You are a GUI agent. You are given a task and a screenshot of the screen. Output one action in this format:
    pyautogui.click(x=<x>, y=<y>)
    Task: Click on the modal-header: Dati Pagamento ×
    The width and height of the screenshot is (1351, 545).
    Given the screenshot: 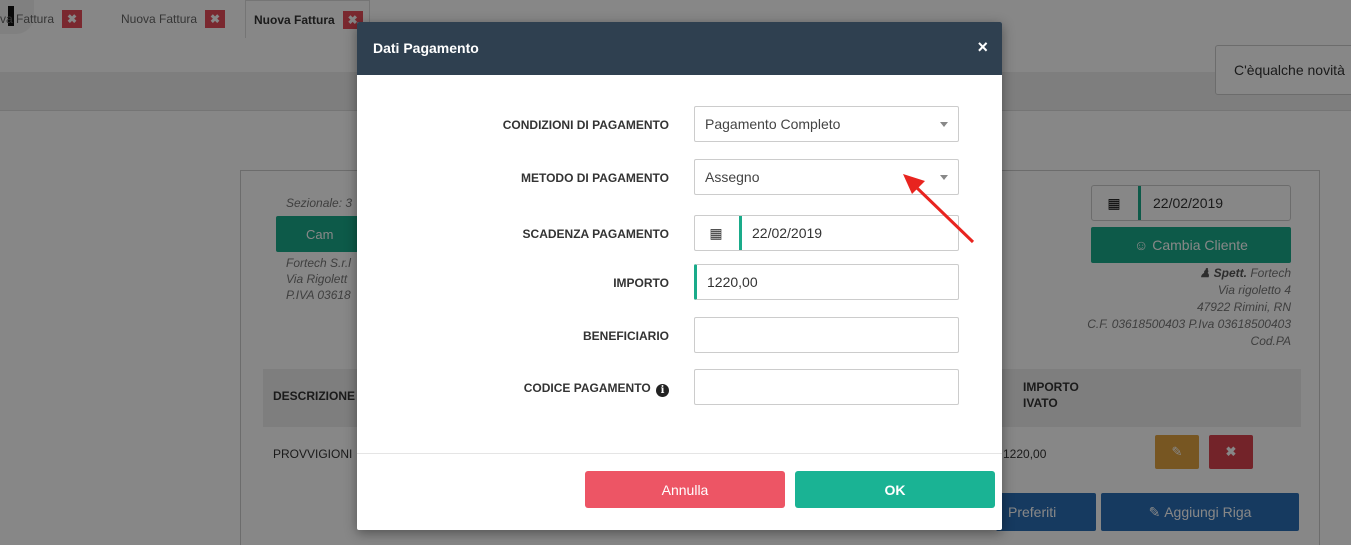 What is the action you would take?
    pyautogui.click(x=679, y=48)
    